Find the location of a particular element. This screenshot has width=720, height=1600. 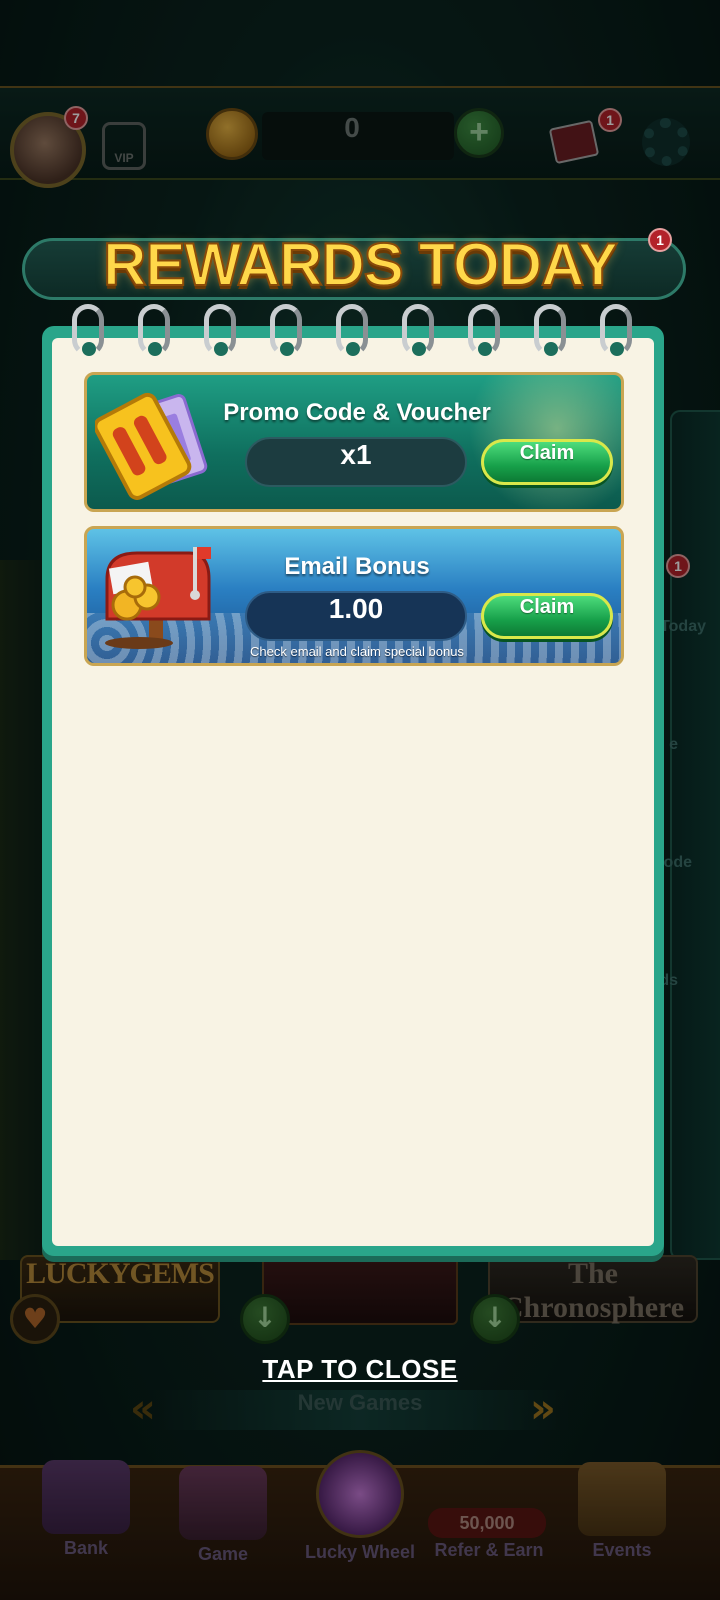

tap-to-close-button: TAP TO CLOSE is located at coordinates (360, 1369).